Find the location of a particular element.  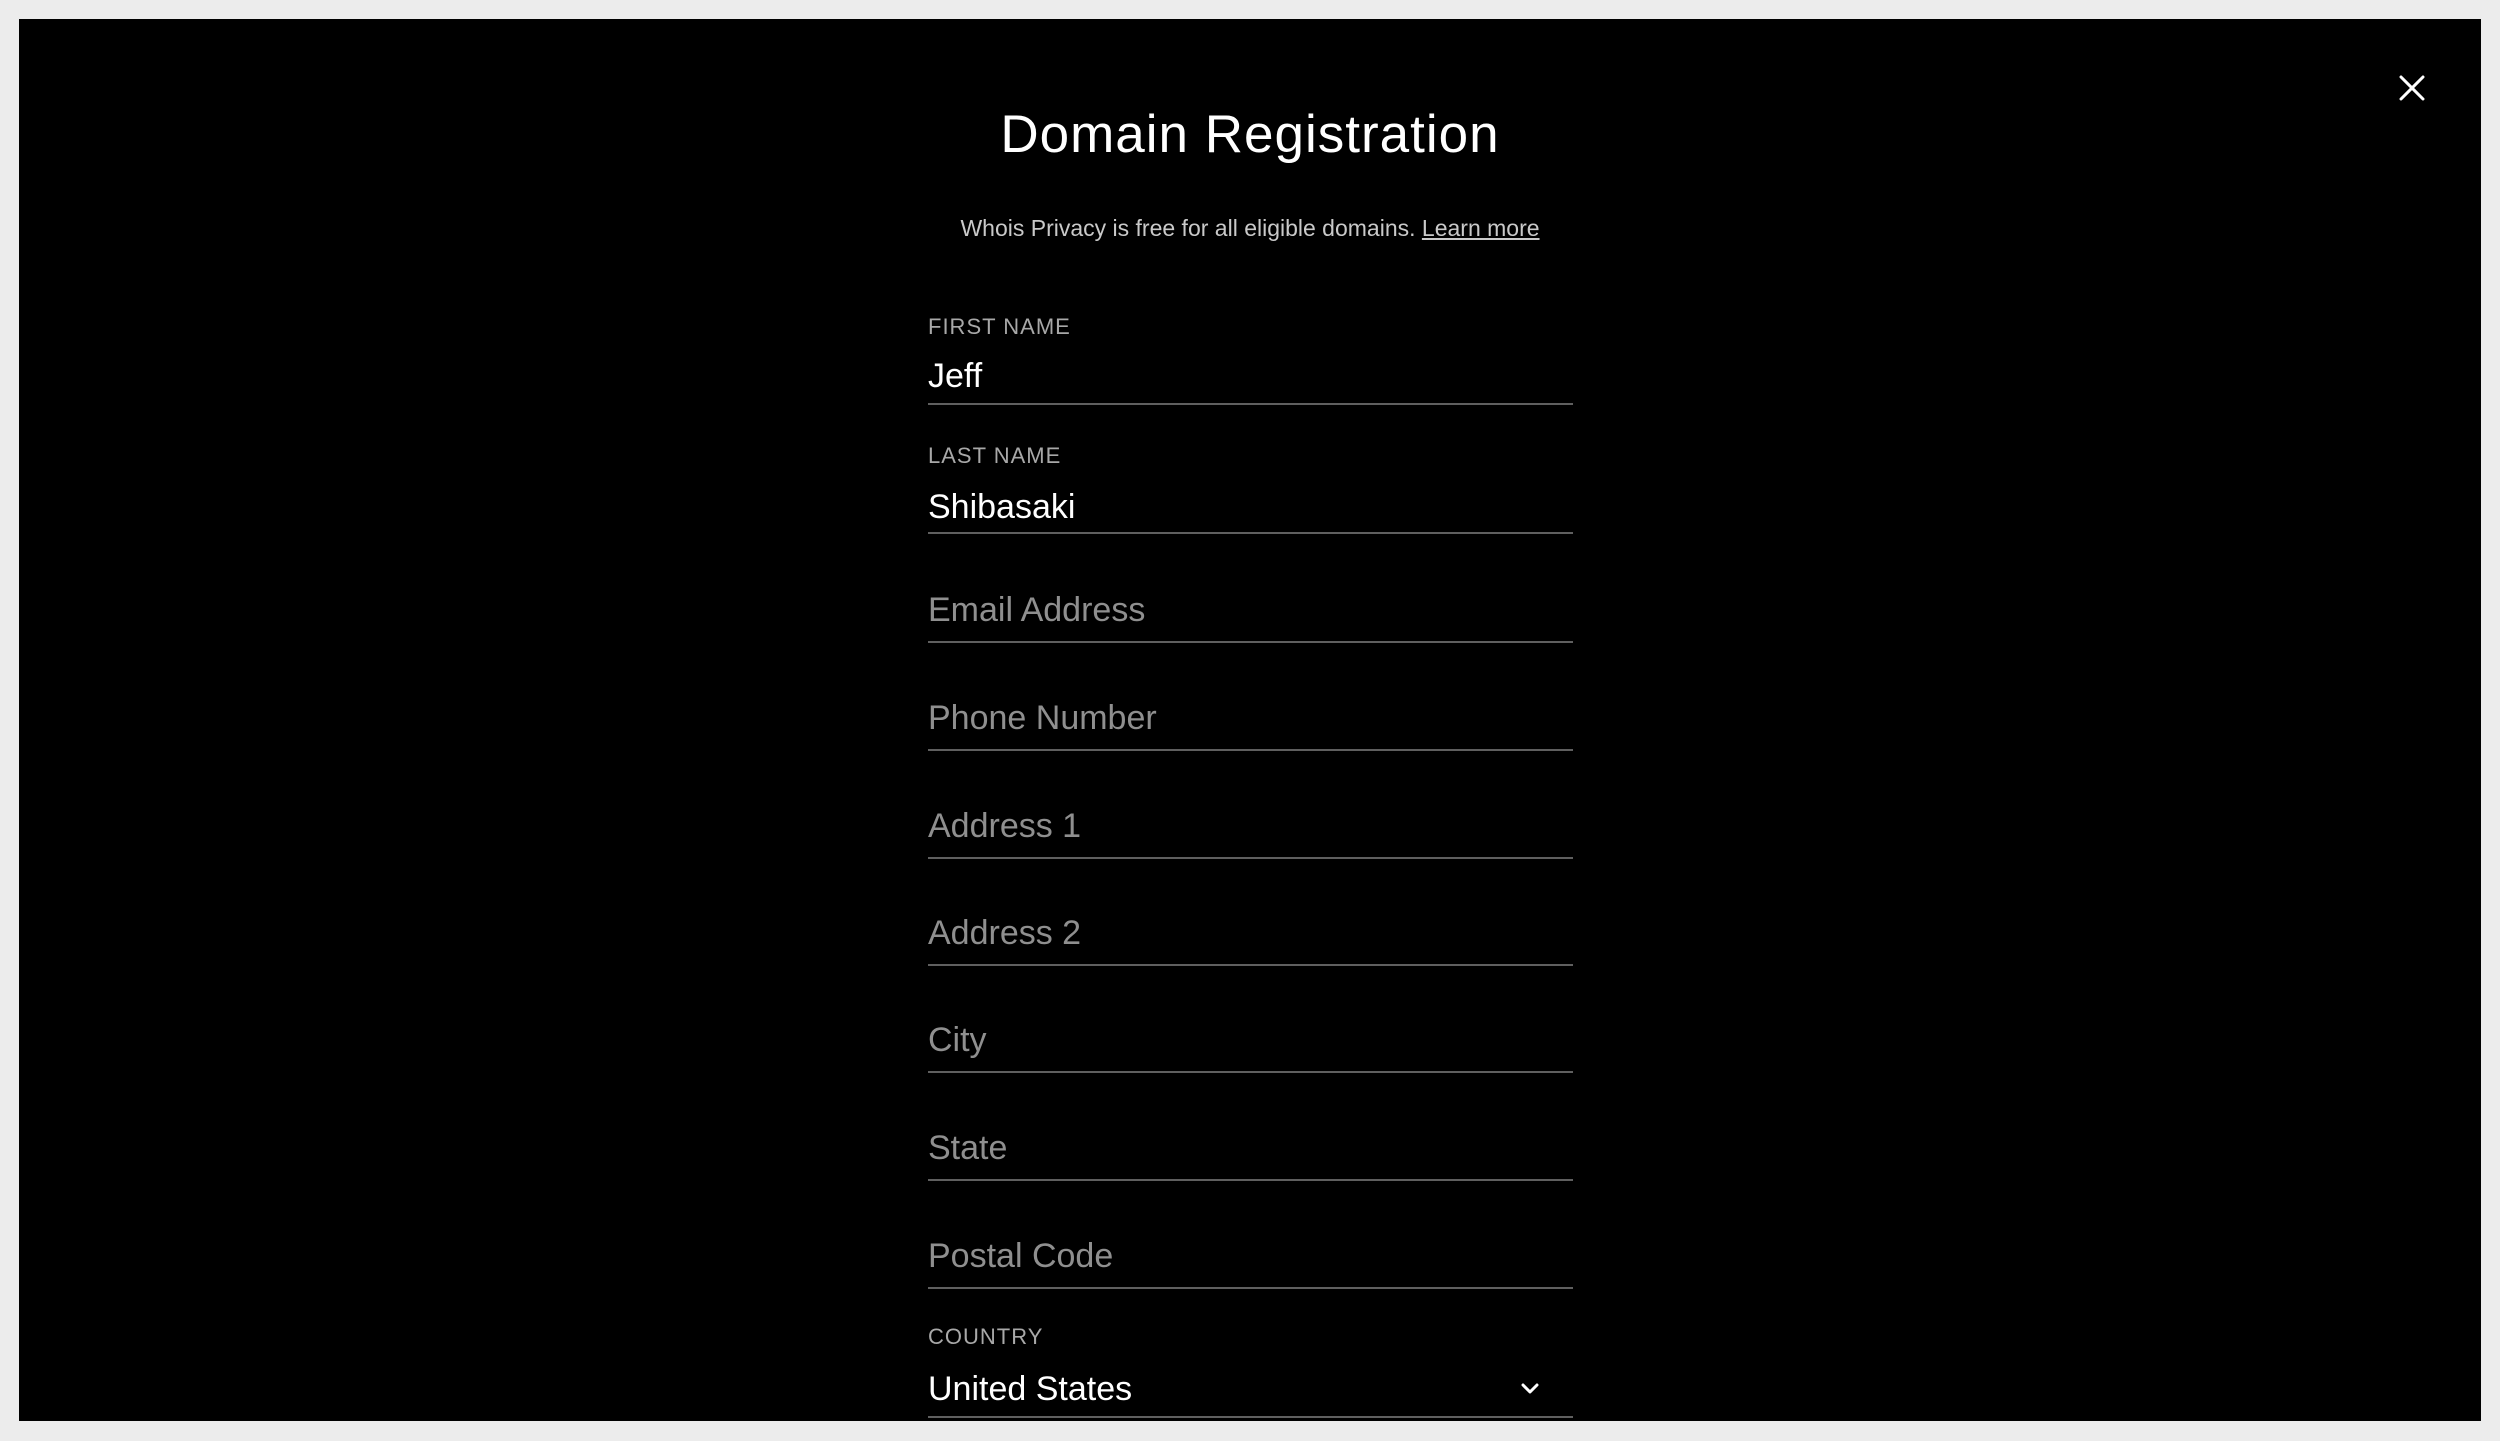

last-name-field: LAST NAME Shibasaki is located at coordinates (1250, 477).